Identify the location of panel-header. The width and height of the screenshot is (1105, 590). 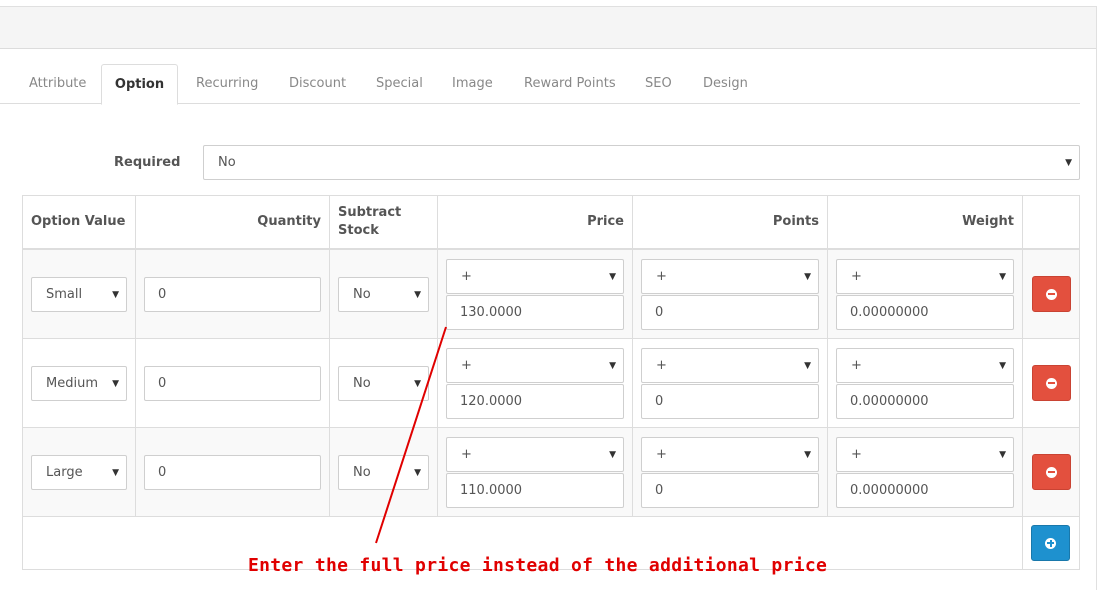
(548, 27).